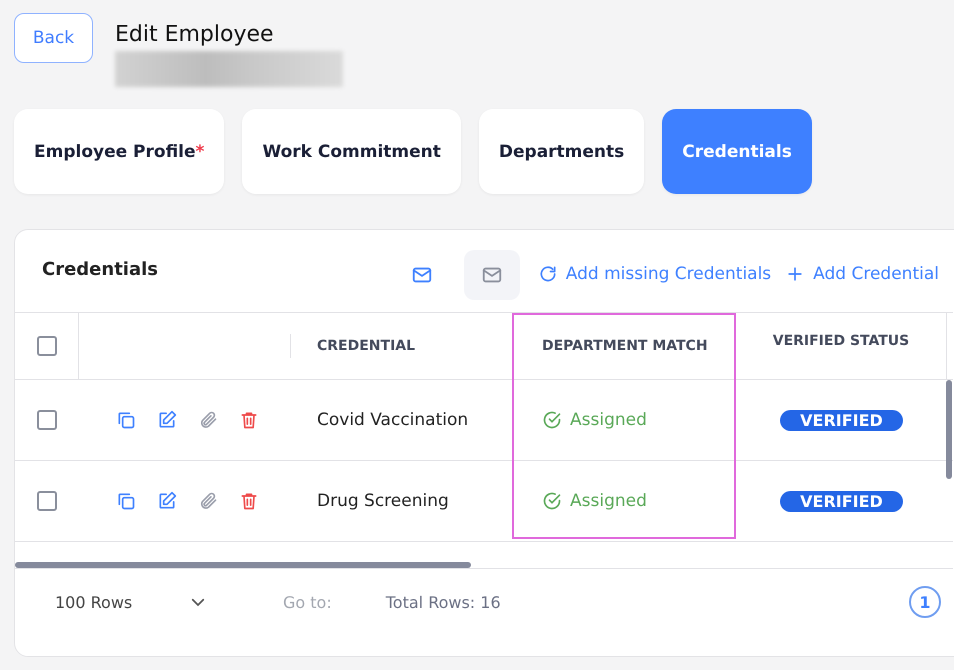 The height and width of the screenshot is (670, 954). I want to click on tab: Employee Profile*, so click(119, 151).